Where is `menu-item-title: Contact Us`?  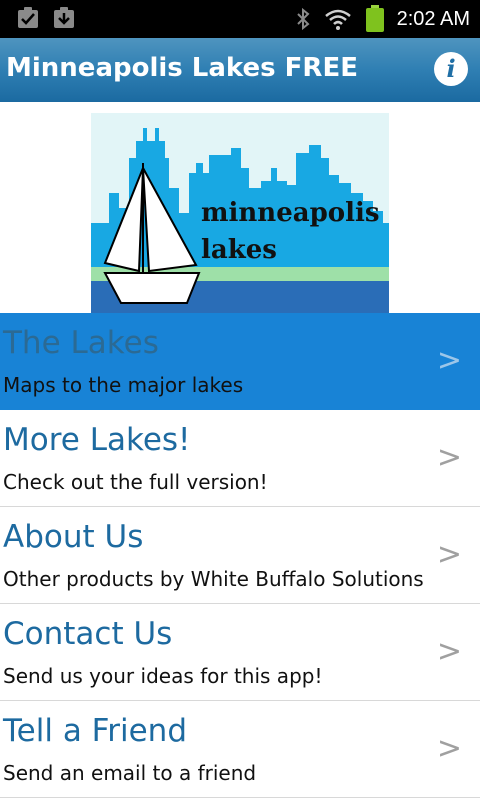 menu-item-title: Contact Us is located at coordinates (88, 634).